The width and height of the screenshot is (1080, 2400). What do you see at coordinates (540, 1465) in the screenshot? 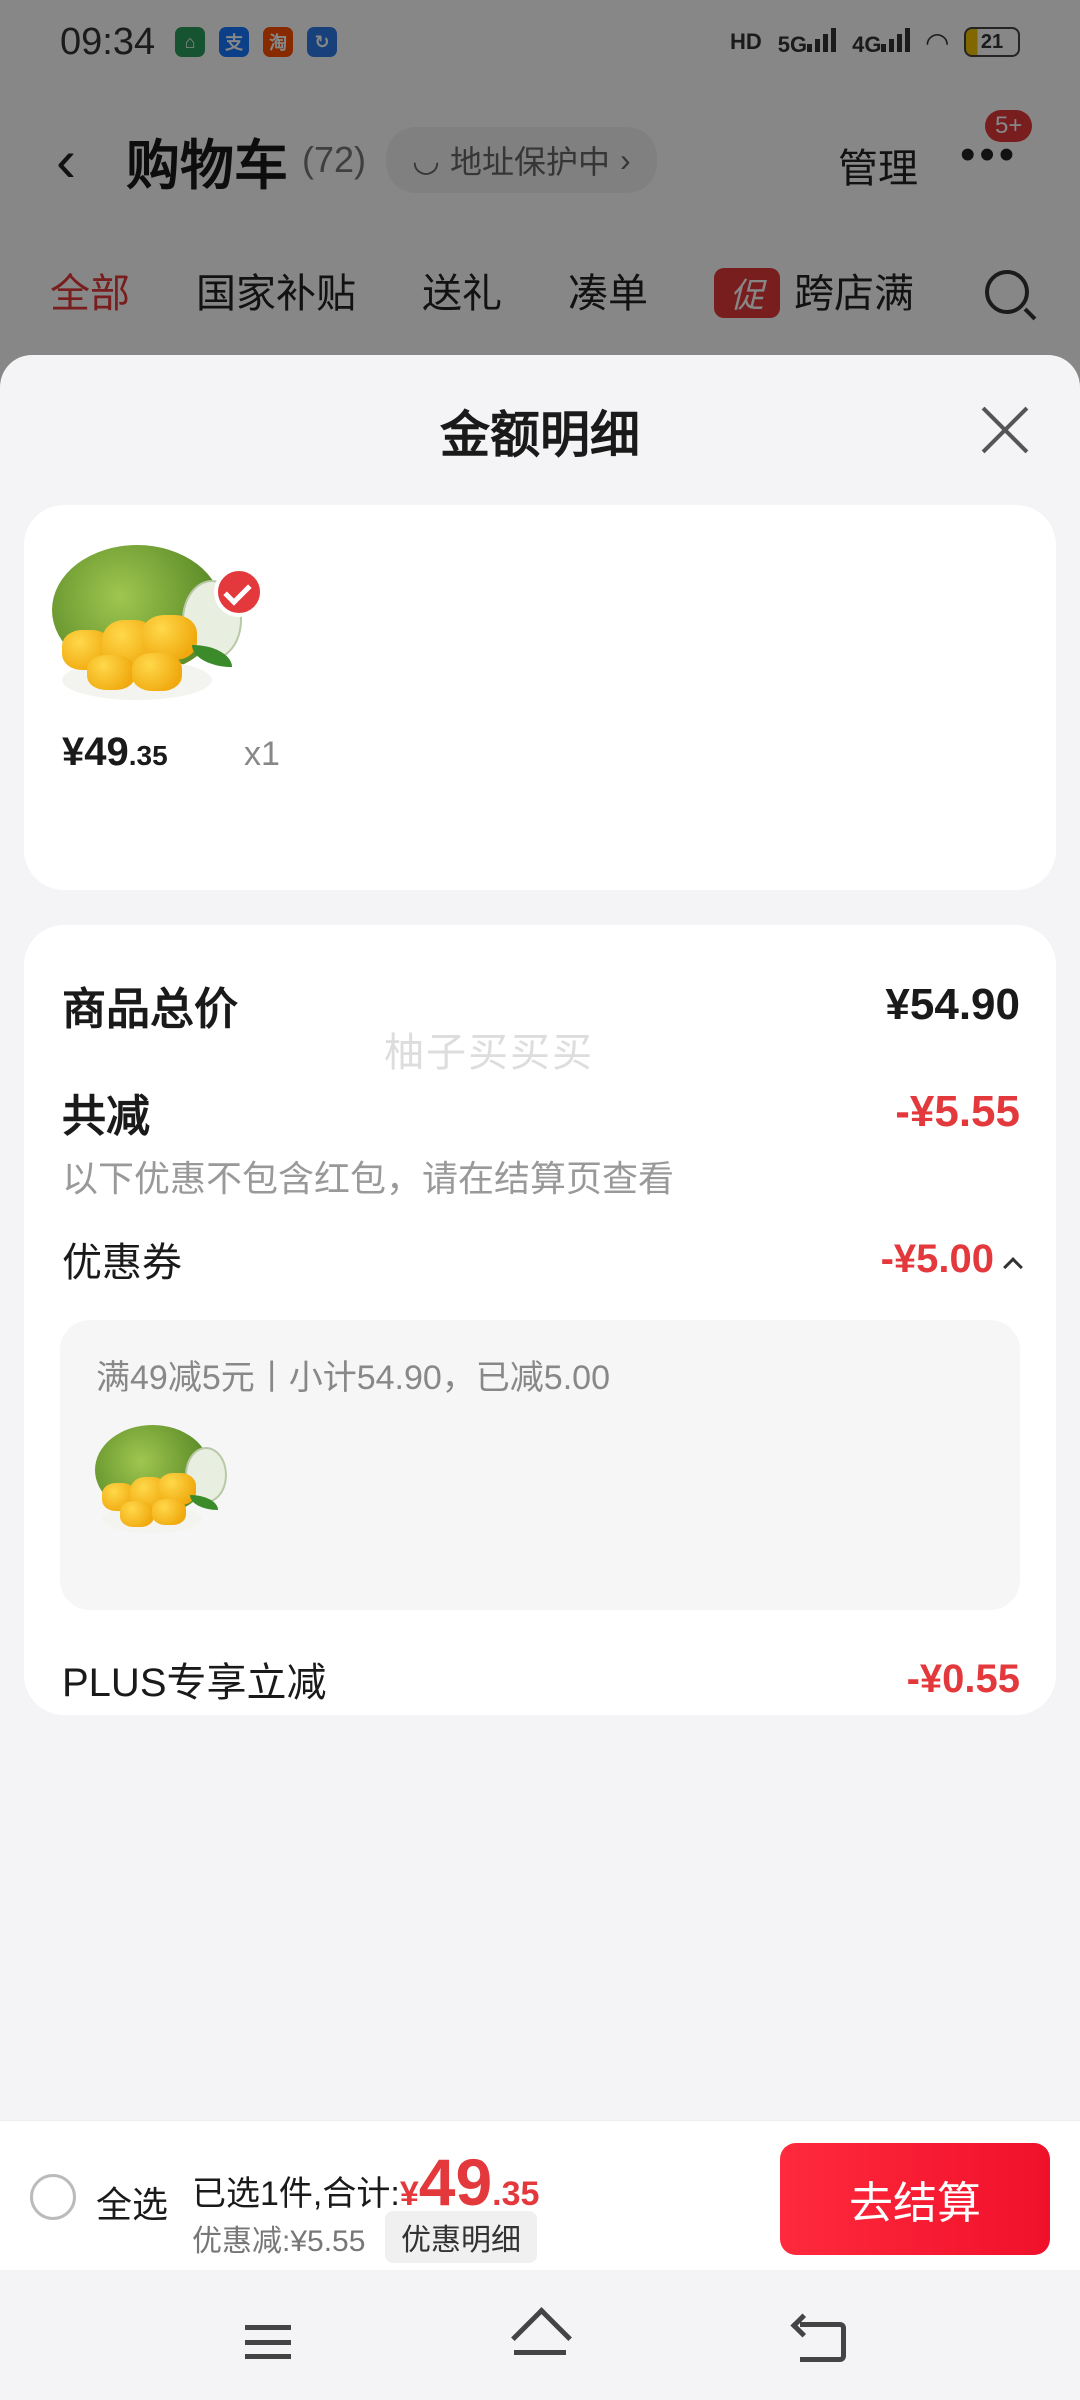
I see `coupon-detail-box: 满49减5元丨小计54.90，已减5.00` at bounding box center [540, 1465].